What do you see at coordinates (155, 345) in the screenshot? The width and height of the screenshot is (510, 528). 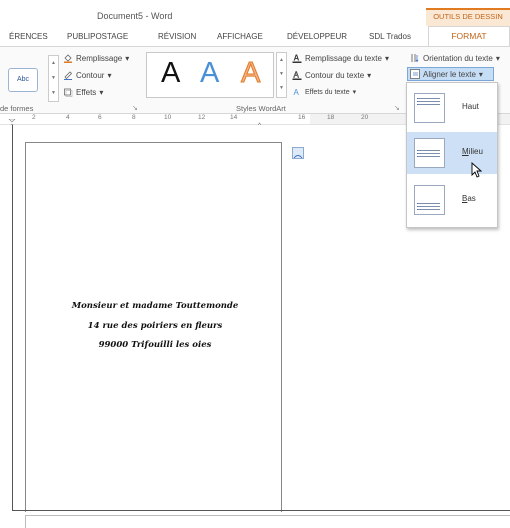 I see `envelope-address-line: 99000 Trifouilli les oies` at bounding box center [155, 345].